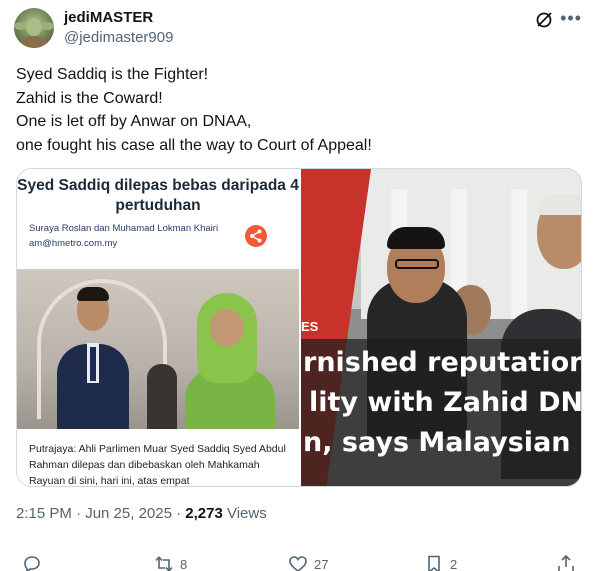 The width and height of the screenshot is (595, 571). Describe the element at coordinates (256, 236) in the screenshot. I see `share-icon` at that location.